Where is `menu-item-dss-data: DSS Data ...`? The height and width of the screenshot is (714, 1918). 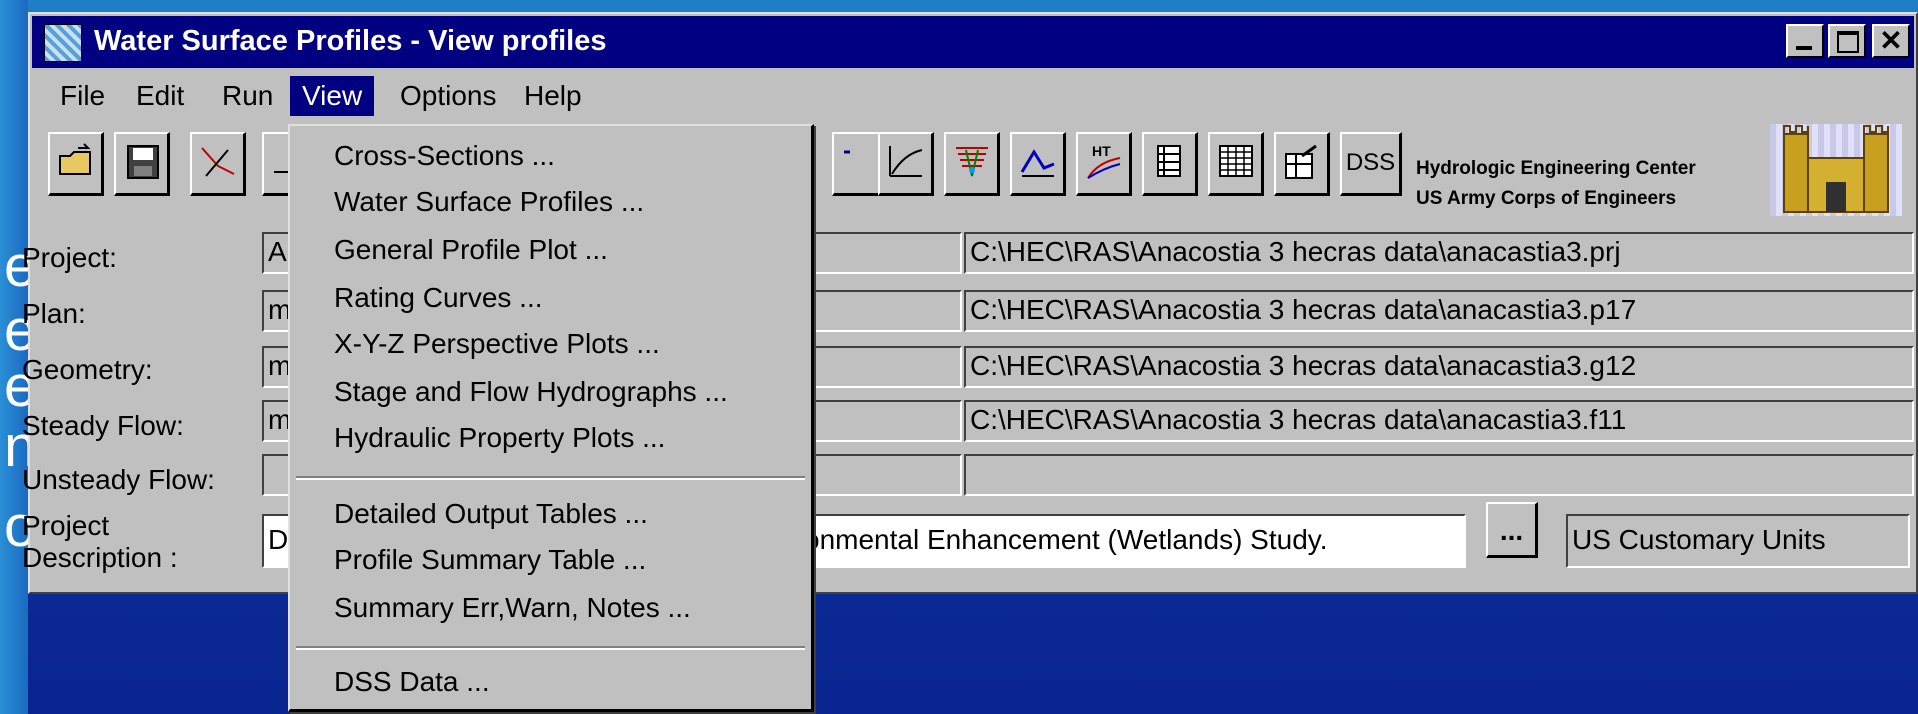 menu-item-dss-data: DSS Data ... is located at coordinates (412, 682).